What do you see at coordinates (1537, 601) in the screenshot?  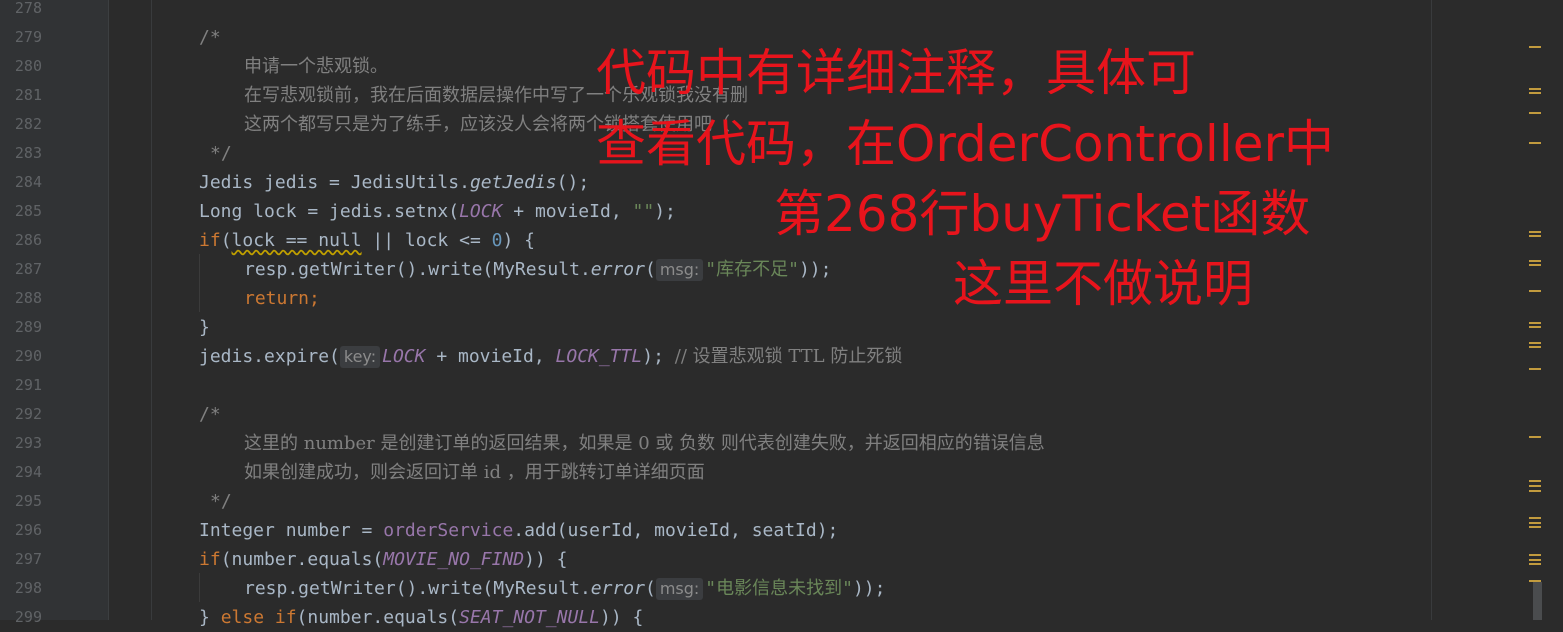 I see `scrollbar-thumb` at bounding box center [1537, 601].